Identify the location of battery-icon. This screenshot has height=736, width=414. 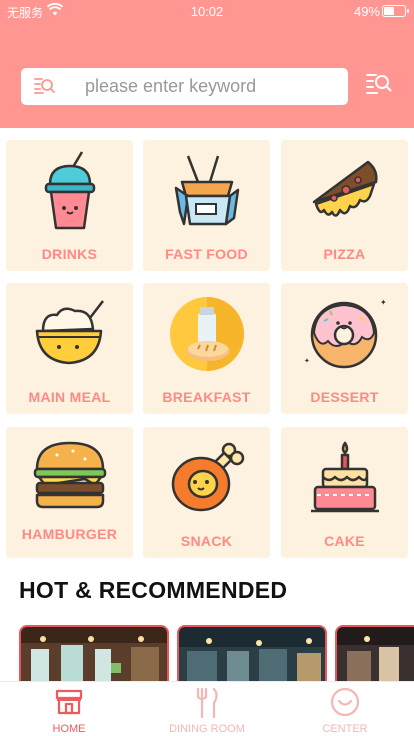
(395, 11).